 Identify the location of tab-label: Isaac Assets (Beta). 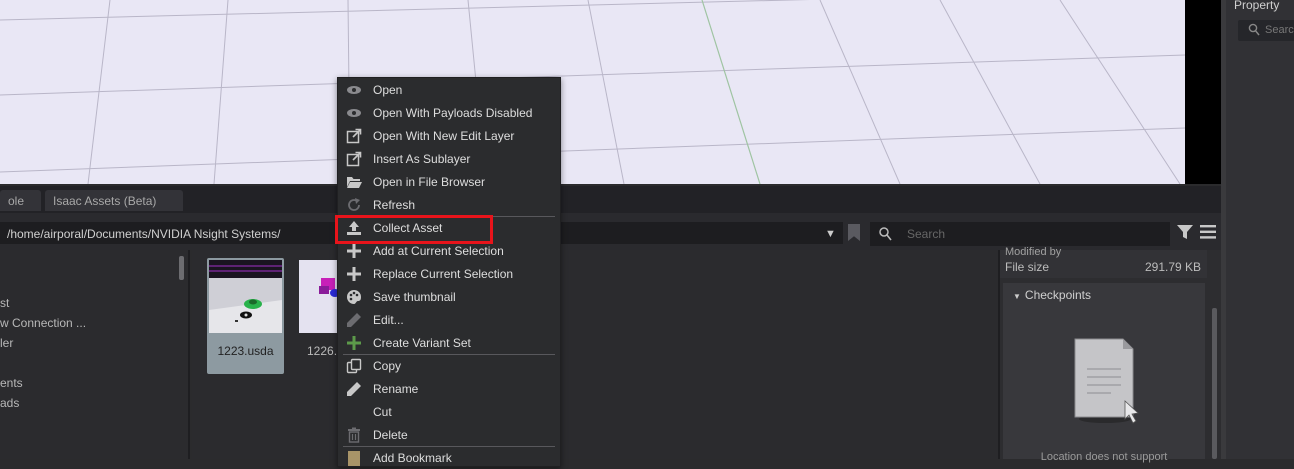
(105, 201).